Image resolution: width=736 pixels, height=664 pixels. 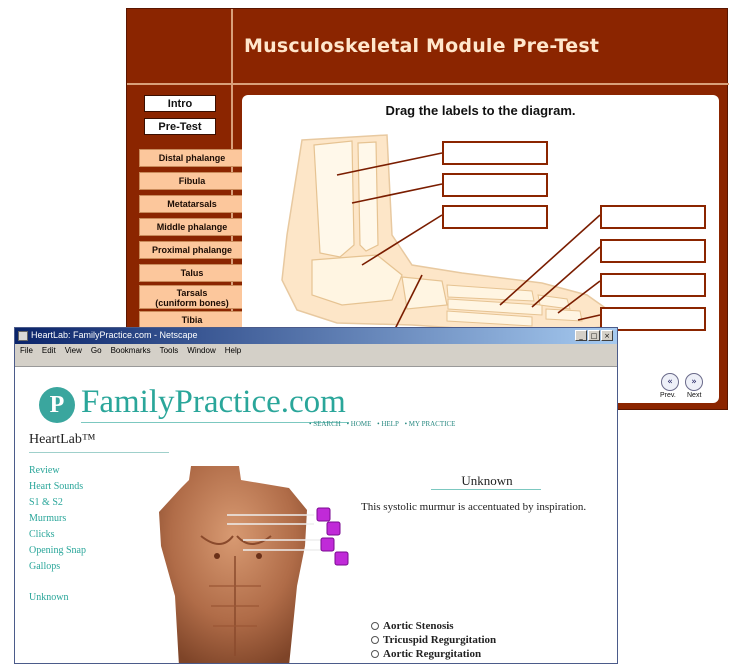 What do you see at coordinates (388, 424) in the screenshot?
I see `nav-help-link: • HELP` at bounding box center [388, 424].